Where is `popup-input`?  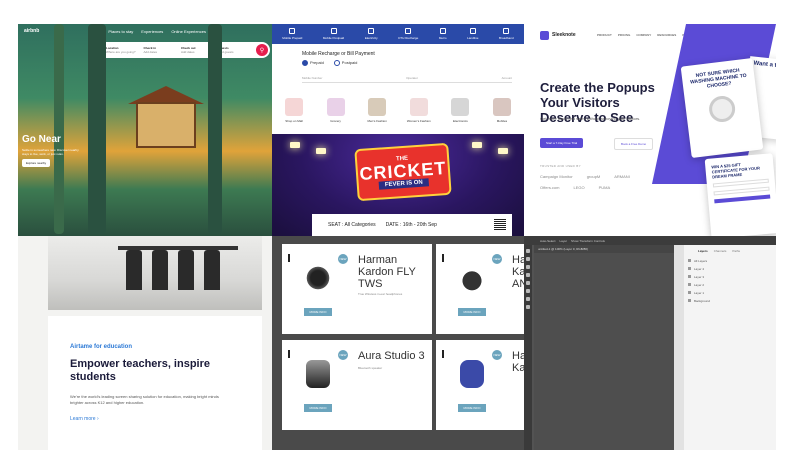
popup-input is located at coordinates (741, 191).